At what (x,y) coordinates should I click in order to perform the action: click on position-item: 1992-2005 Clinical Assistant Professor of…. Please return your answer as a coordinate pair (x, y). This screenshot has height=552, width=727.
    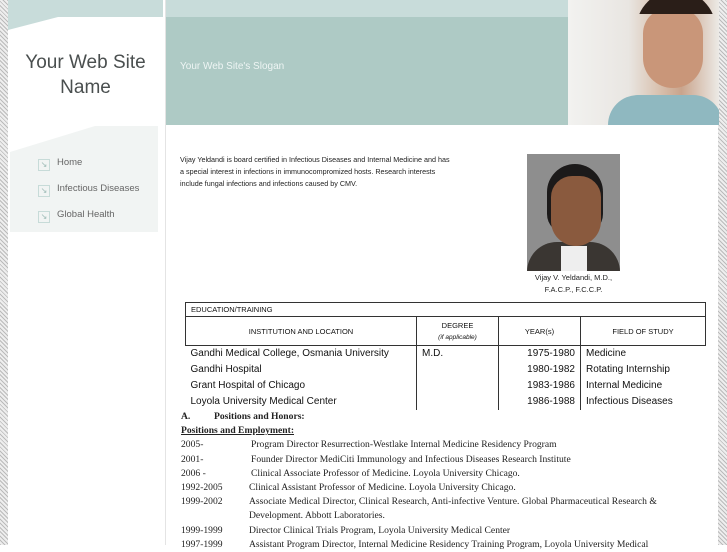
    Looking at the image, I should click on (446, 488).